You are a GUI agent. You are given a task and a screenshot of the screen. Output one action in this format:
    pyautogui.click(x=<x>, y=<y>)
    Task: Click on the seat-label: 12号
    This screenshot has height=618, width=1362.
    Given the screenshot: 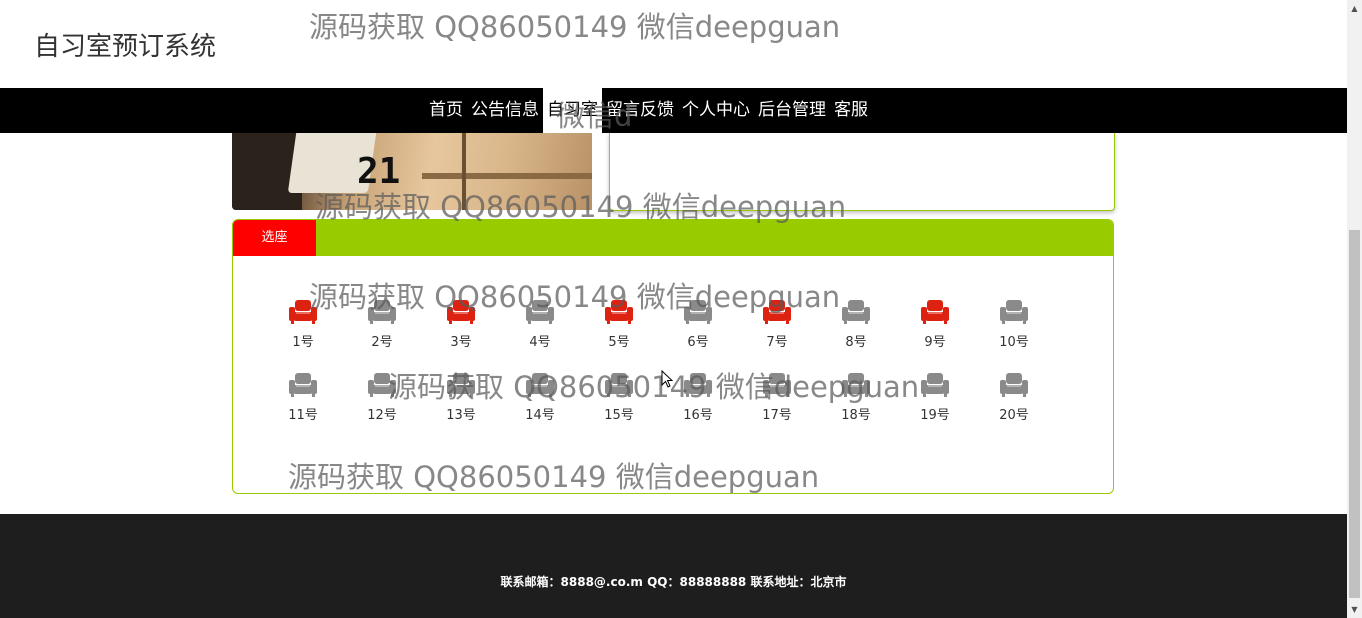 What is the action you would take?
    pyautogui.click(x=382, y=415)
    